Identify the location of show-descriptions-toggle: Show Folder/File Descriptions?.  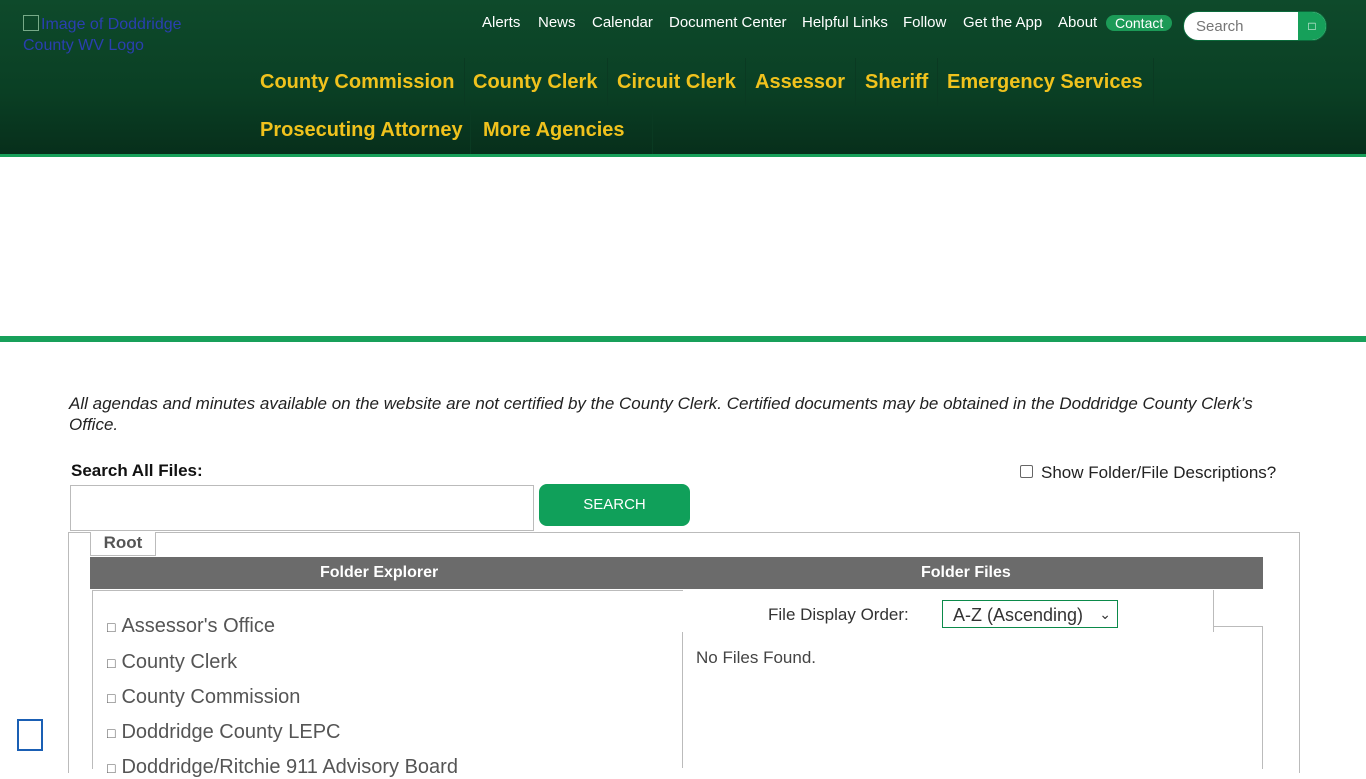
(1148, 473).